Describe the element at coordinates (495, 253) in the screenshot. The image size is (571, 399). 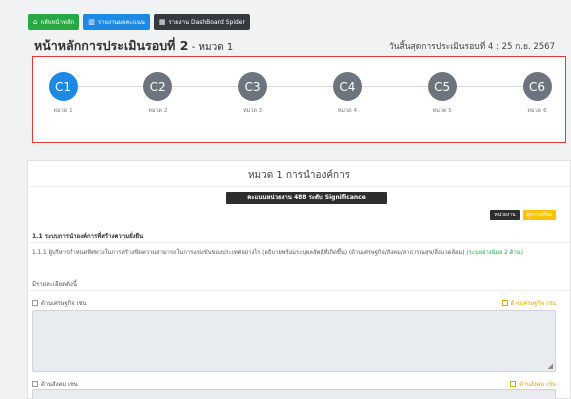
I see `question-note: (ระบุอย่างน้อย 2 ด้าน)` at that location.